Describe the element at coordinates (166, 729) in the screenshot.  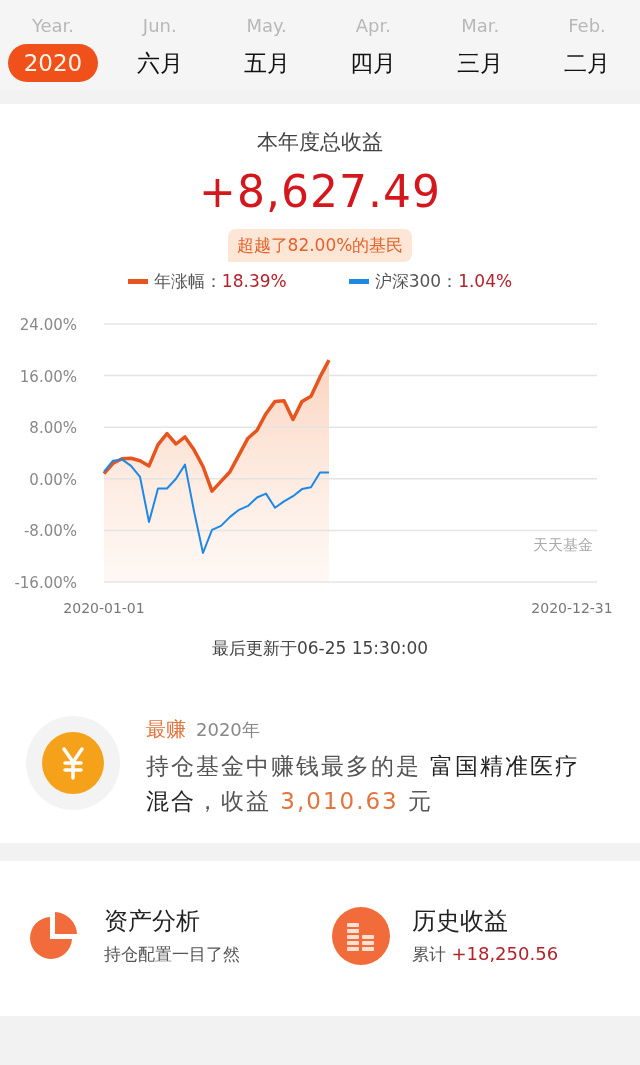
I see `earner-label: 最赚` at that location.